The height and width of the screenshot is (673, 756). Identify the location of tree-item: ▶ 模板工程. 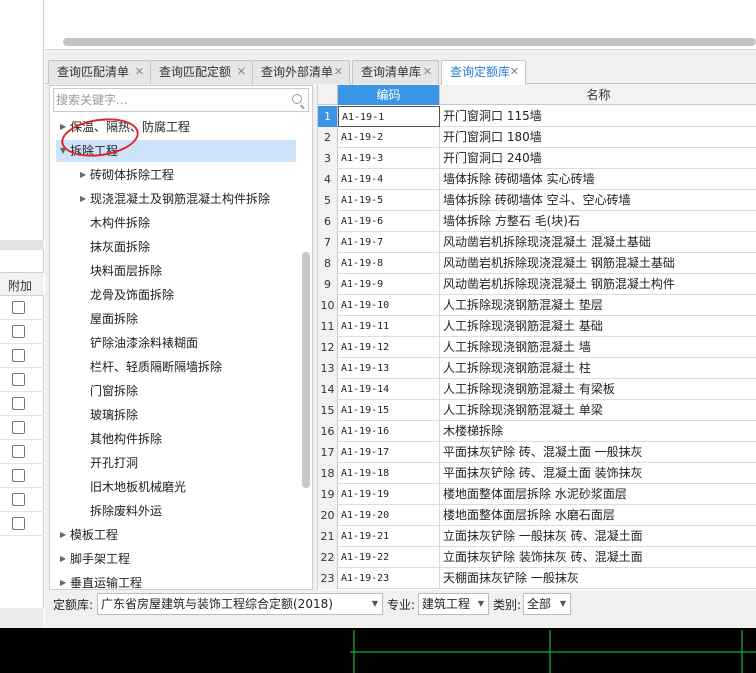
(175, 535).